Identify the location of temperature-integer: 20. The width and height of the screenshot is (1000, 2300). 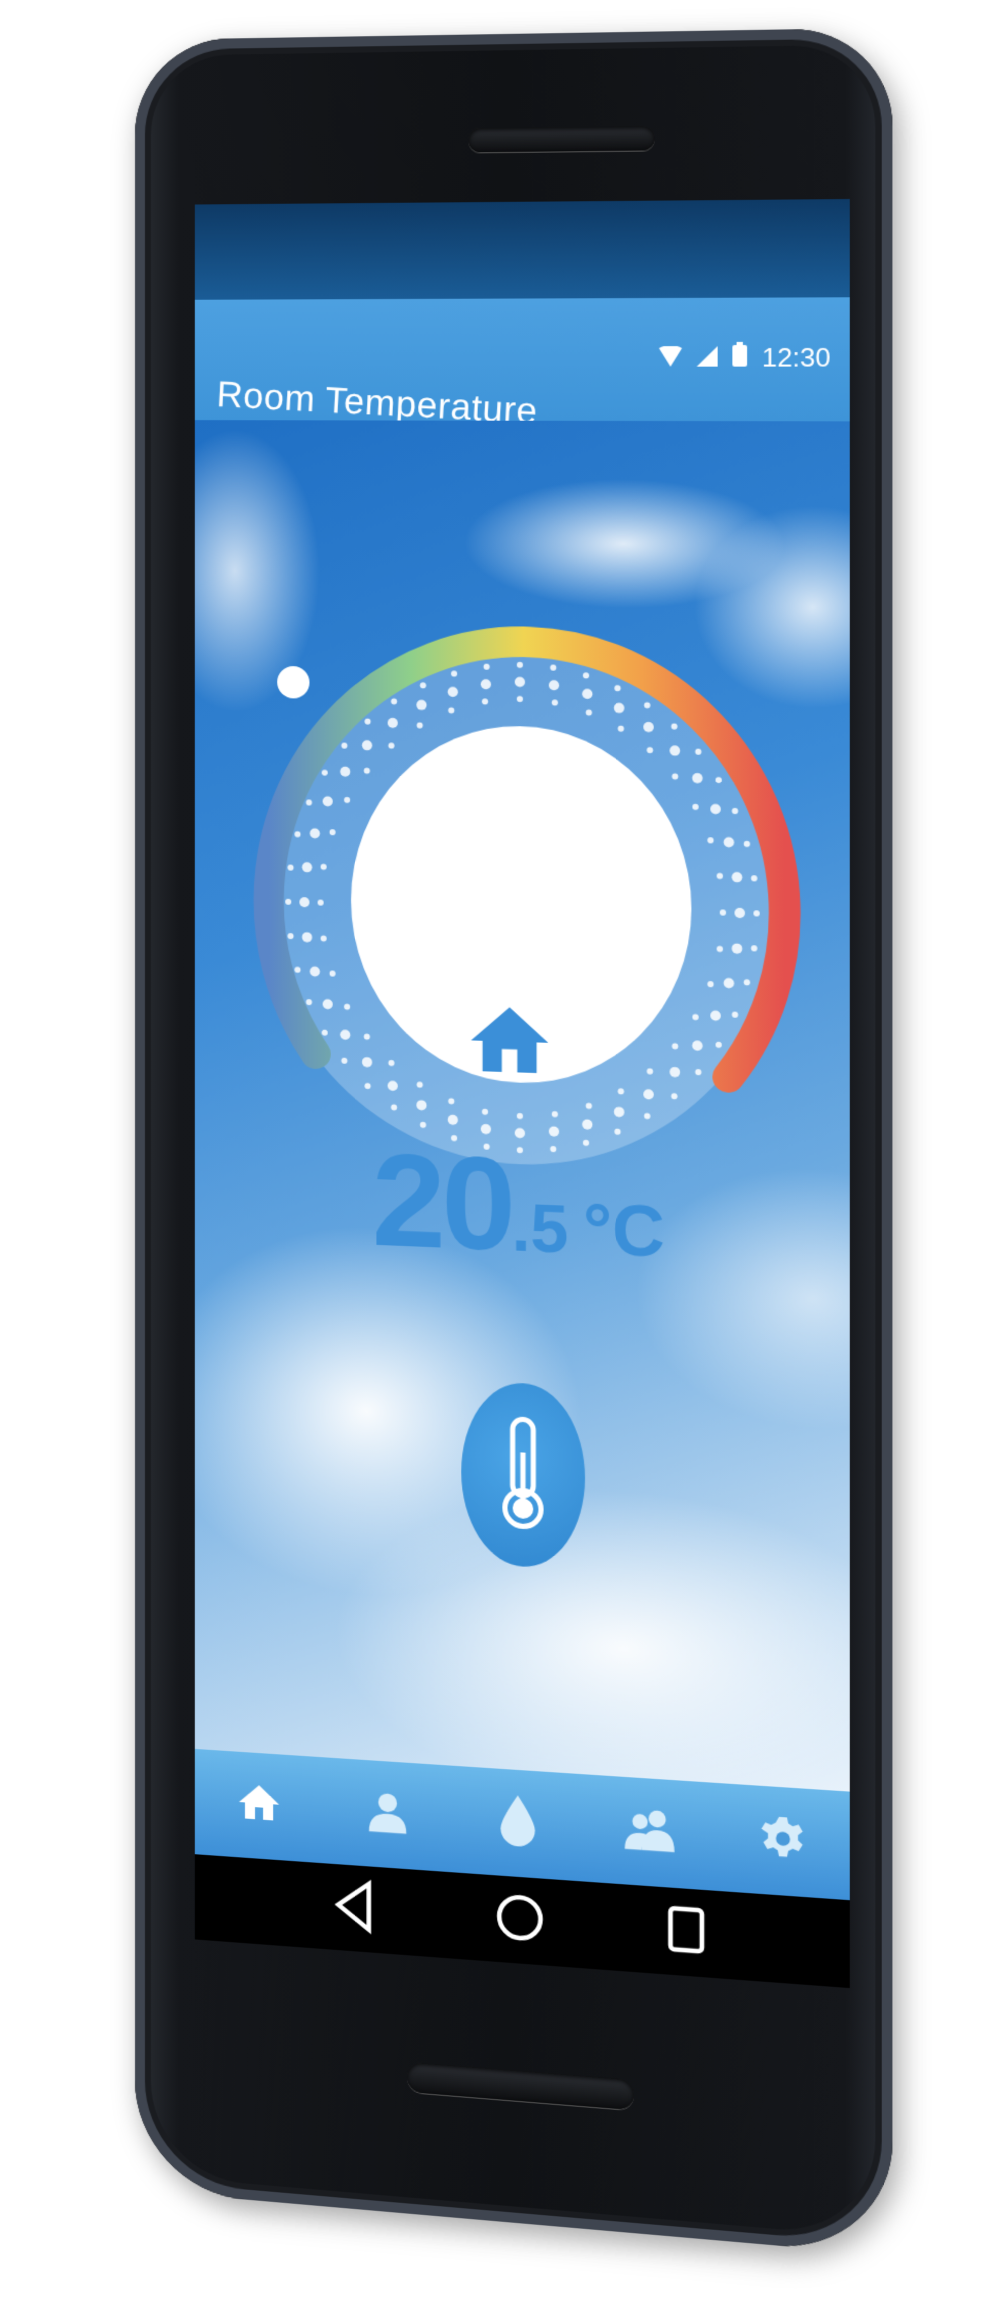
(441, 1202).